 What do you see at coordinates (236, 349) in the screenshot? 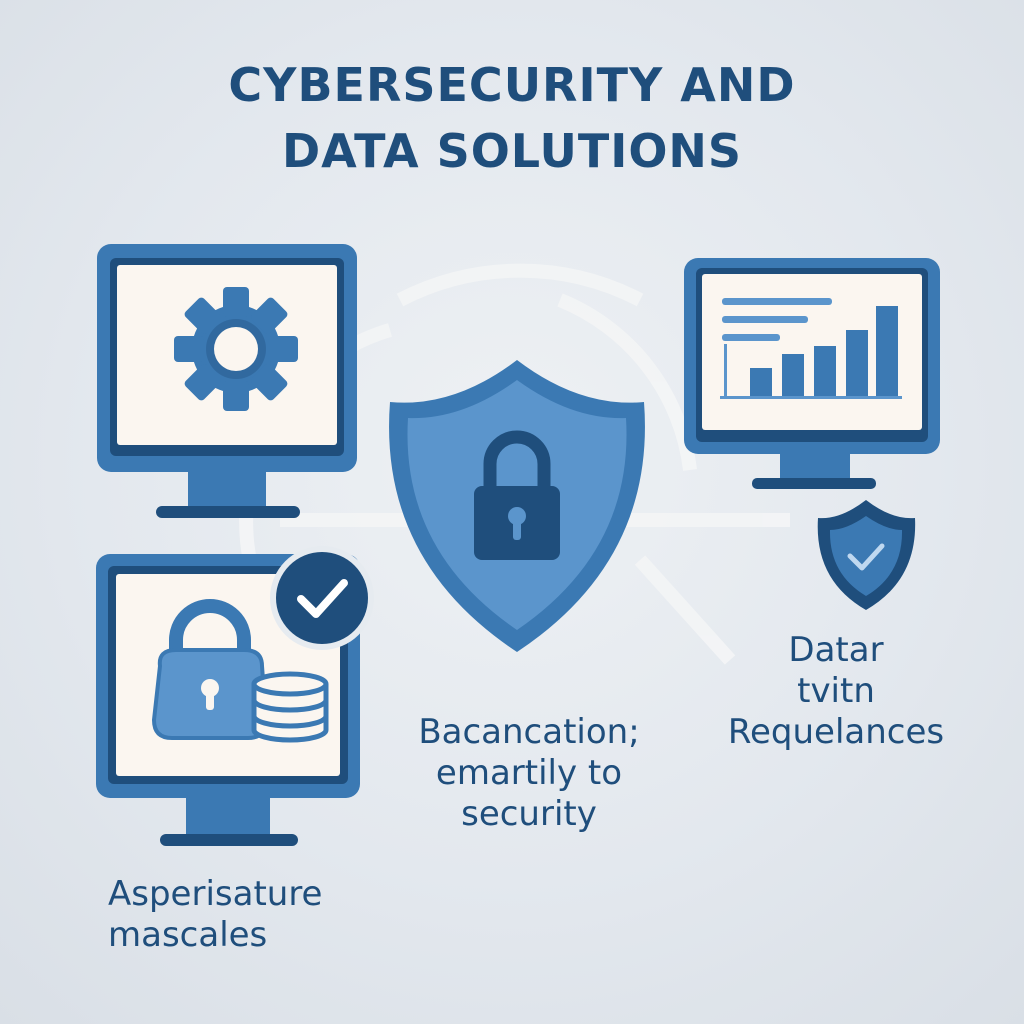
I see `gear-icon` at bounding box center [236, 349].